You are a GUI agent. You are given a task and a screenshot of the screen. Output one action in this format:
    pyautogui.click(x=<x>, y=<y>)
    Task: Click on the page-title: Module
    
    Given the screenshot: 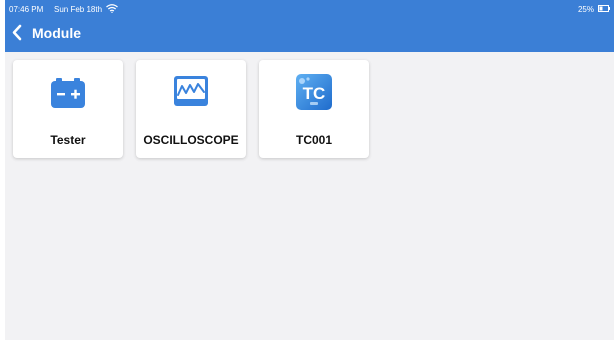 What is the action you would take?
    pyautogui.click(x=56, y=33)
    